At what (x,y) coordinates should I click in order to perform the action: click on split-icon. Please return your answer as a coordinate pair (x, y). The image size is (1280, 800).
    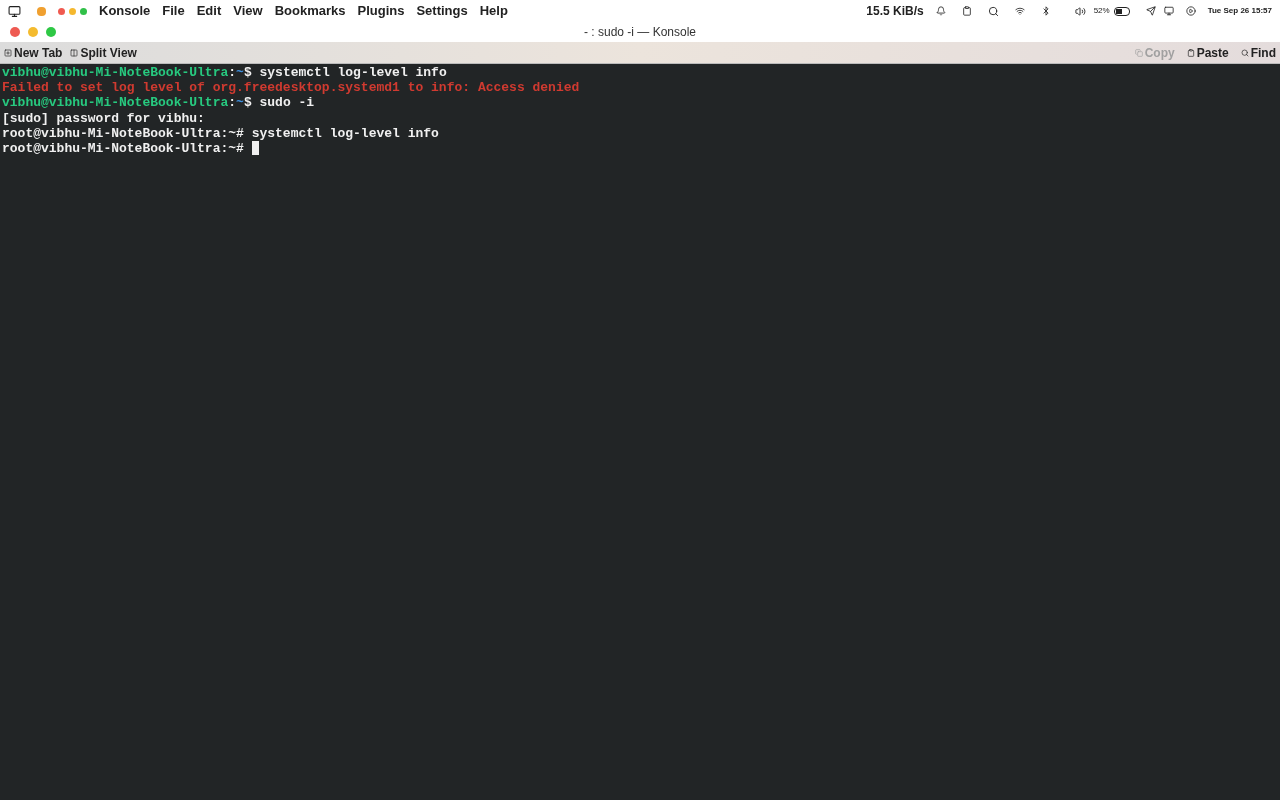
    Looking at the image, I should click on (74, 52).